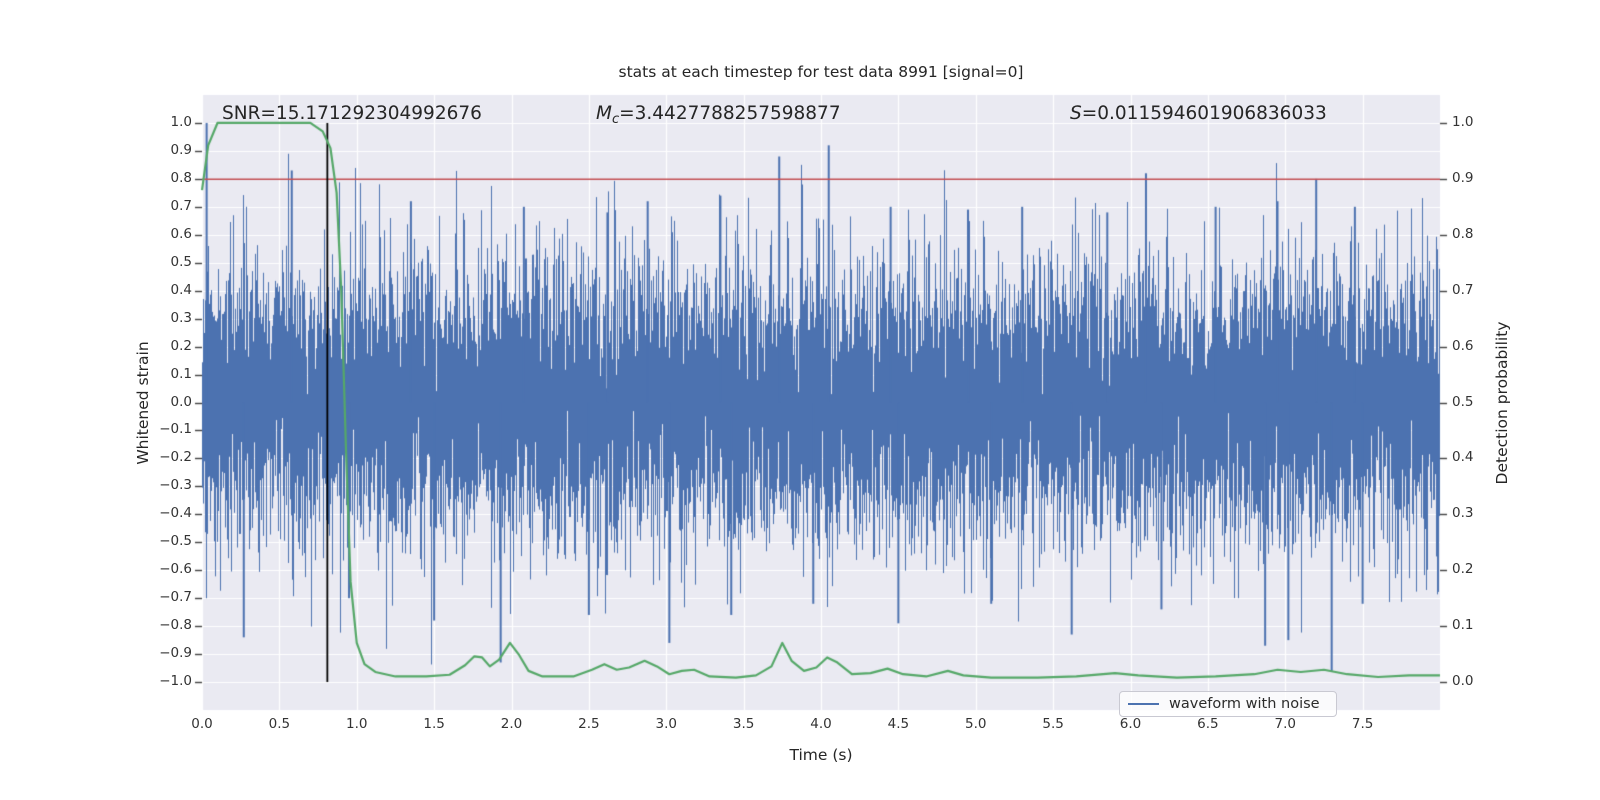  I want to click on y-tick-label-left: 0.8, so click(181, 177).